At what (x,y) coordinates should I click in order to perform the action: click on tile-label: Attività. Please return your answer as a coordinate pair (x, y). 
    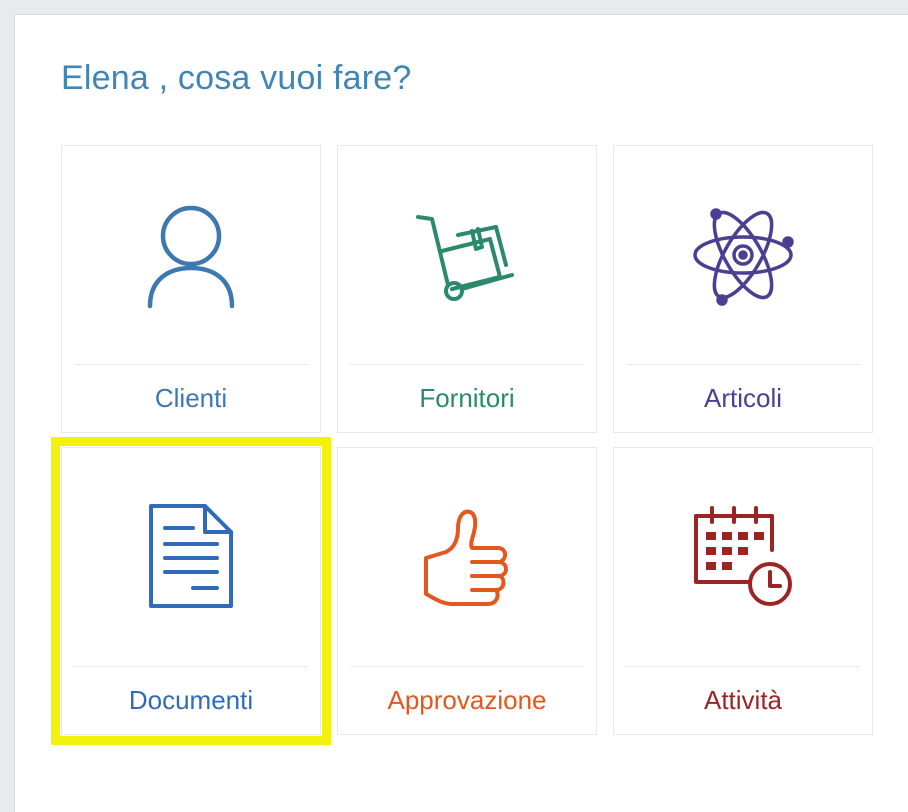
    Looking at the image, I should click on (743, 700).